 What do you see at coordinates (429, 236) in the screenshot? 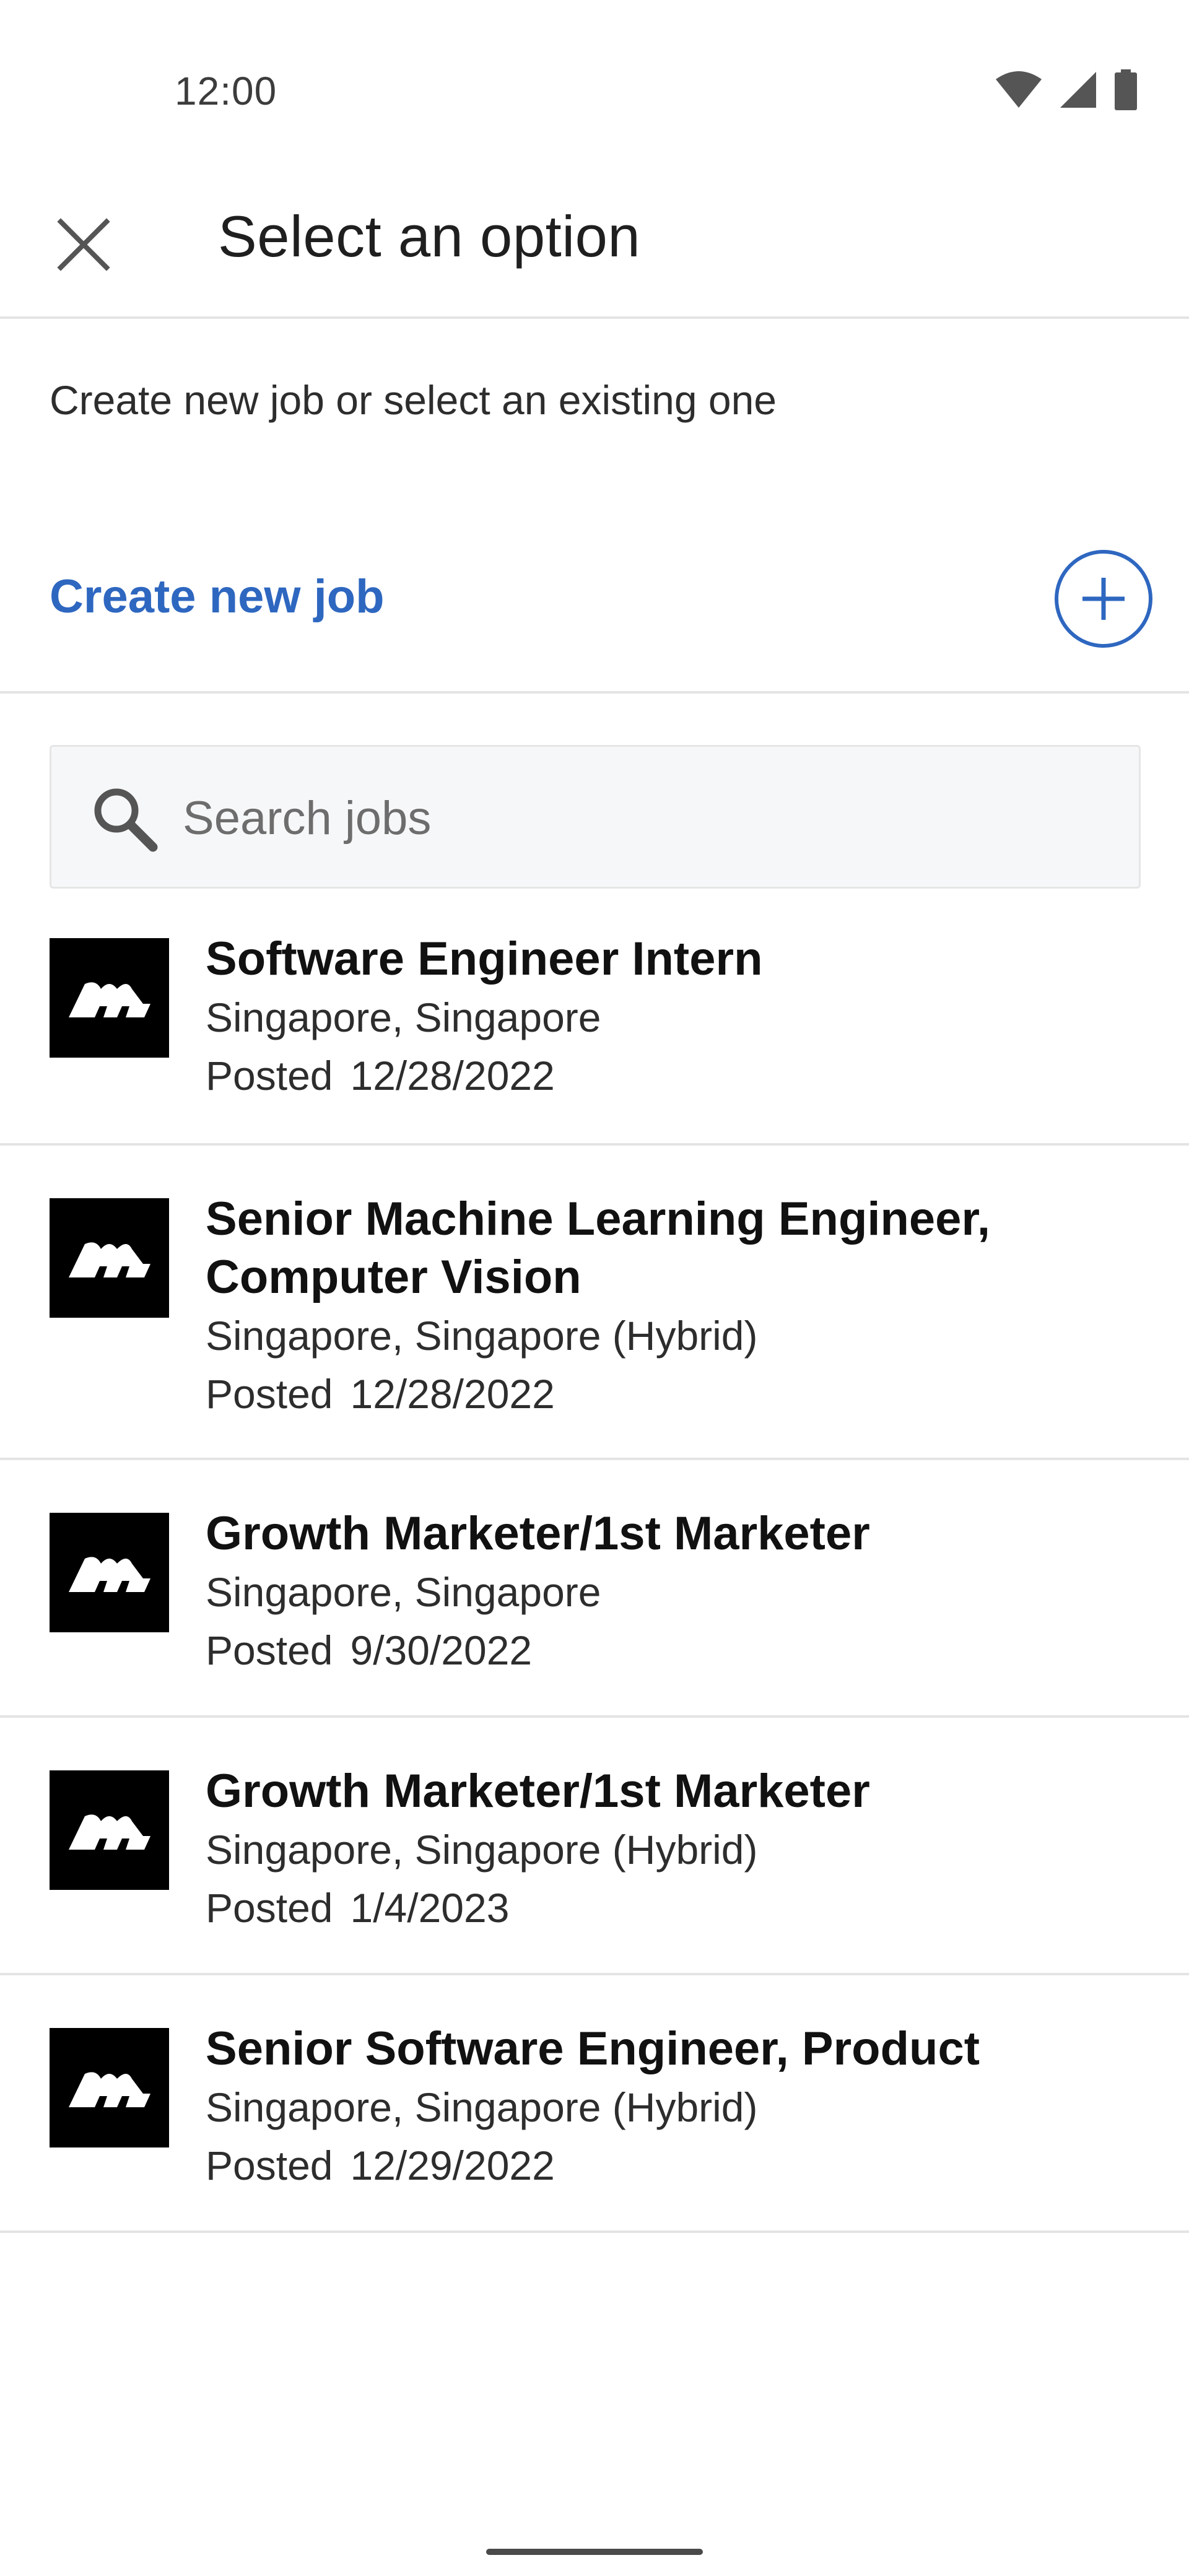
I see `page-title: Select an option` at bounding box center [429, 236].